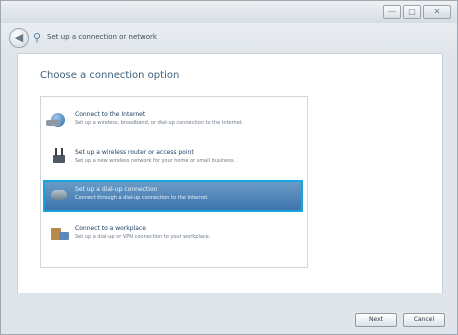 The height and width of the screenshot is (335, 458). Describe the element at coordinates (59, 235) in the screenshot. I see `workplace-icon` at that location.